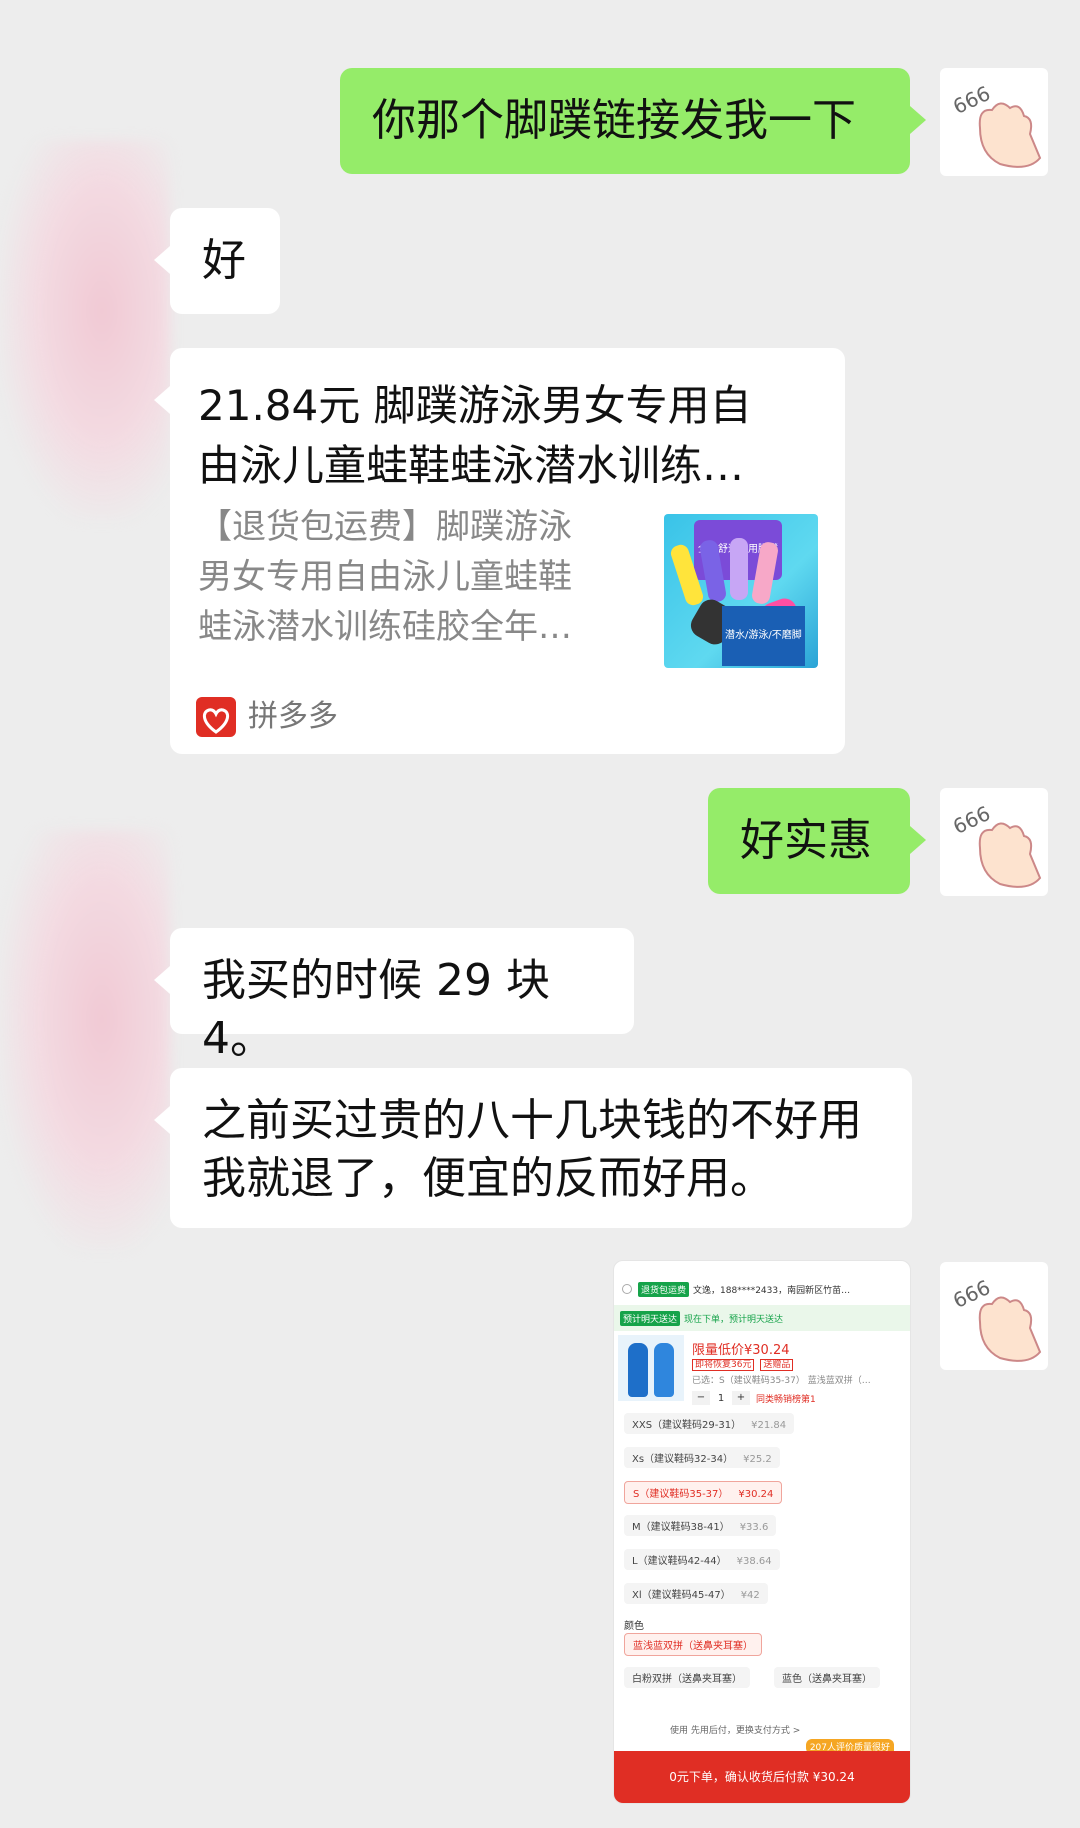 This screenshot has width=1080, height=1828. What do you see at coordinates (741, 1350) in the screenshot?
I see `price-label: 限量低价¥30.24` at bounding box center [741, 1350].